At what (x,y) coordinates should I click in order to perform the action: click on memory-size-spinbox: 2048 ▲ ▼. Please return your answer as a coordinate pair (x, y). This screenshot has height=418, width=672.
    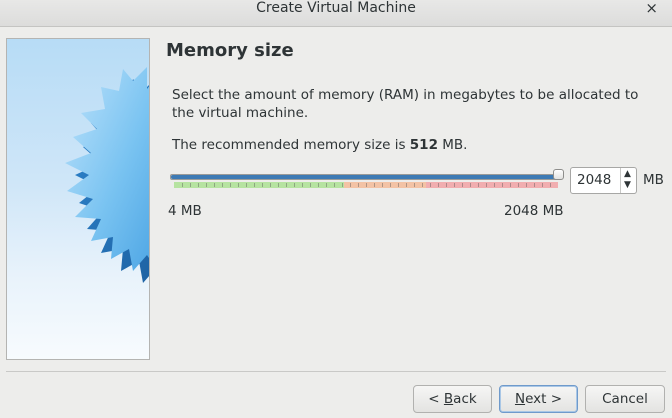
    Looking at the image, I should click on (603, 180).